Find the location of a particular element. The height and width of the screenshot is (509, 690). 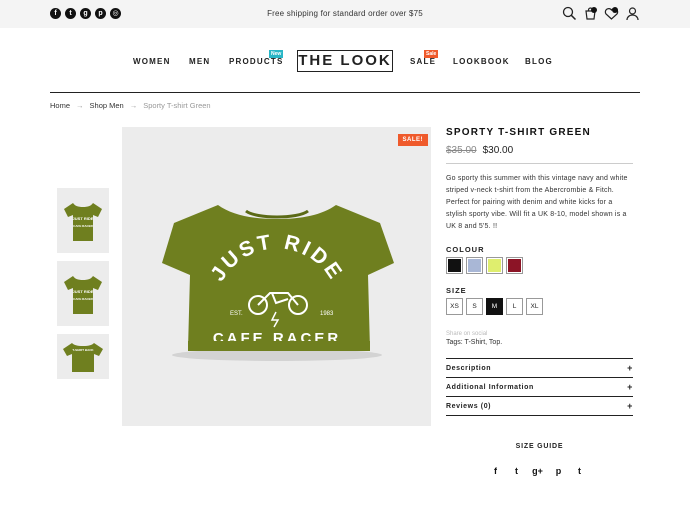

breadcrumb: Home → Shop Men → Sporty T-shirt Green is located at coordinates (130, 105).